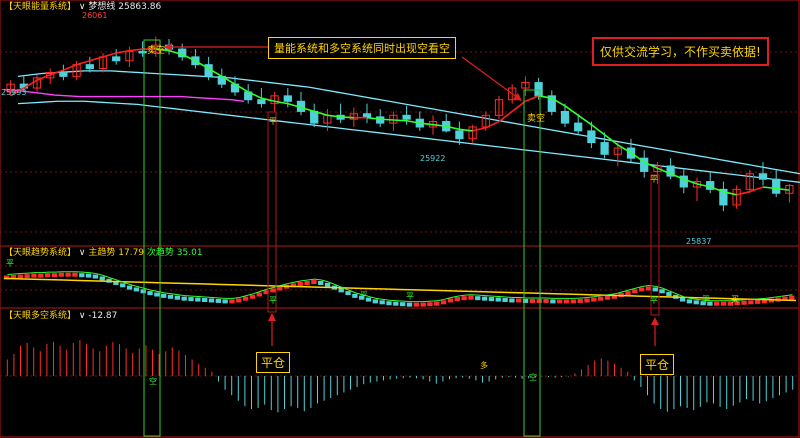 The height and width of the screenshot is (438, 800). I want to click on trend-panel-header: 【天眼趋势系统】 ∨ 主趋势 17.79 次趋势 35.01, so click(103, 253).